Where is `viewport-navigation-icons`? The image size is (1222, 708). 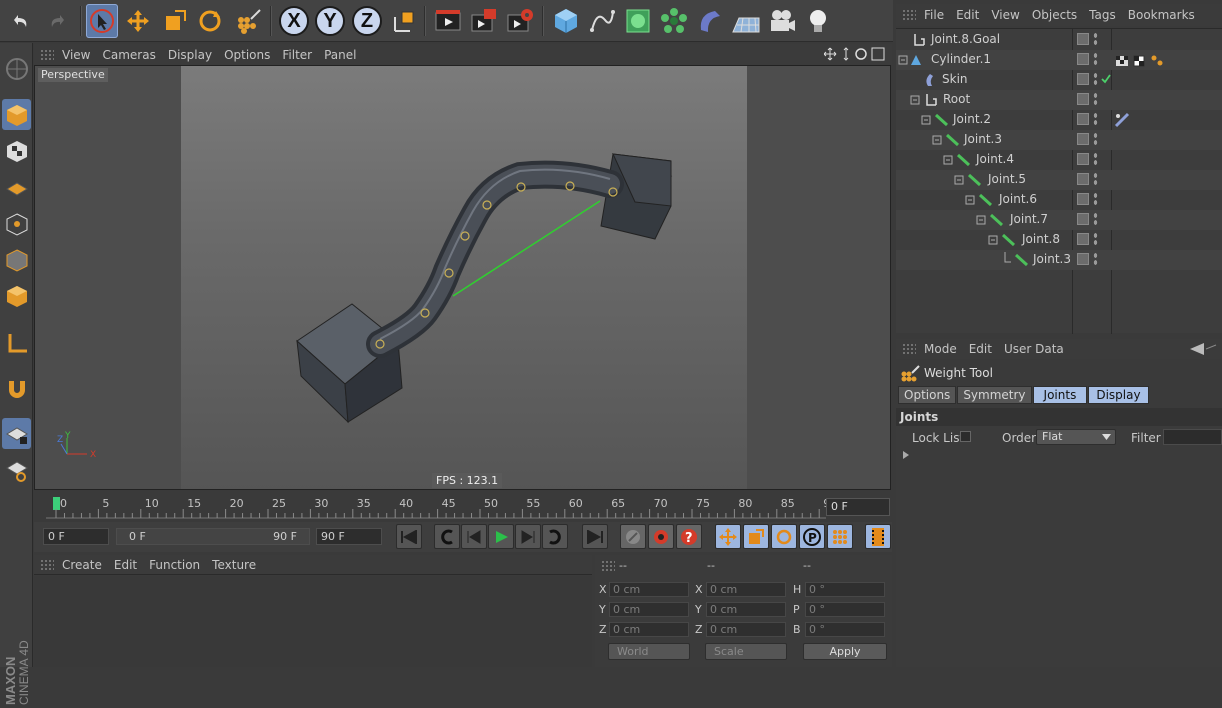 viewport-navigation-icons is located at coordinates (856, 54).